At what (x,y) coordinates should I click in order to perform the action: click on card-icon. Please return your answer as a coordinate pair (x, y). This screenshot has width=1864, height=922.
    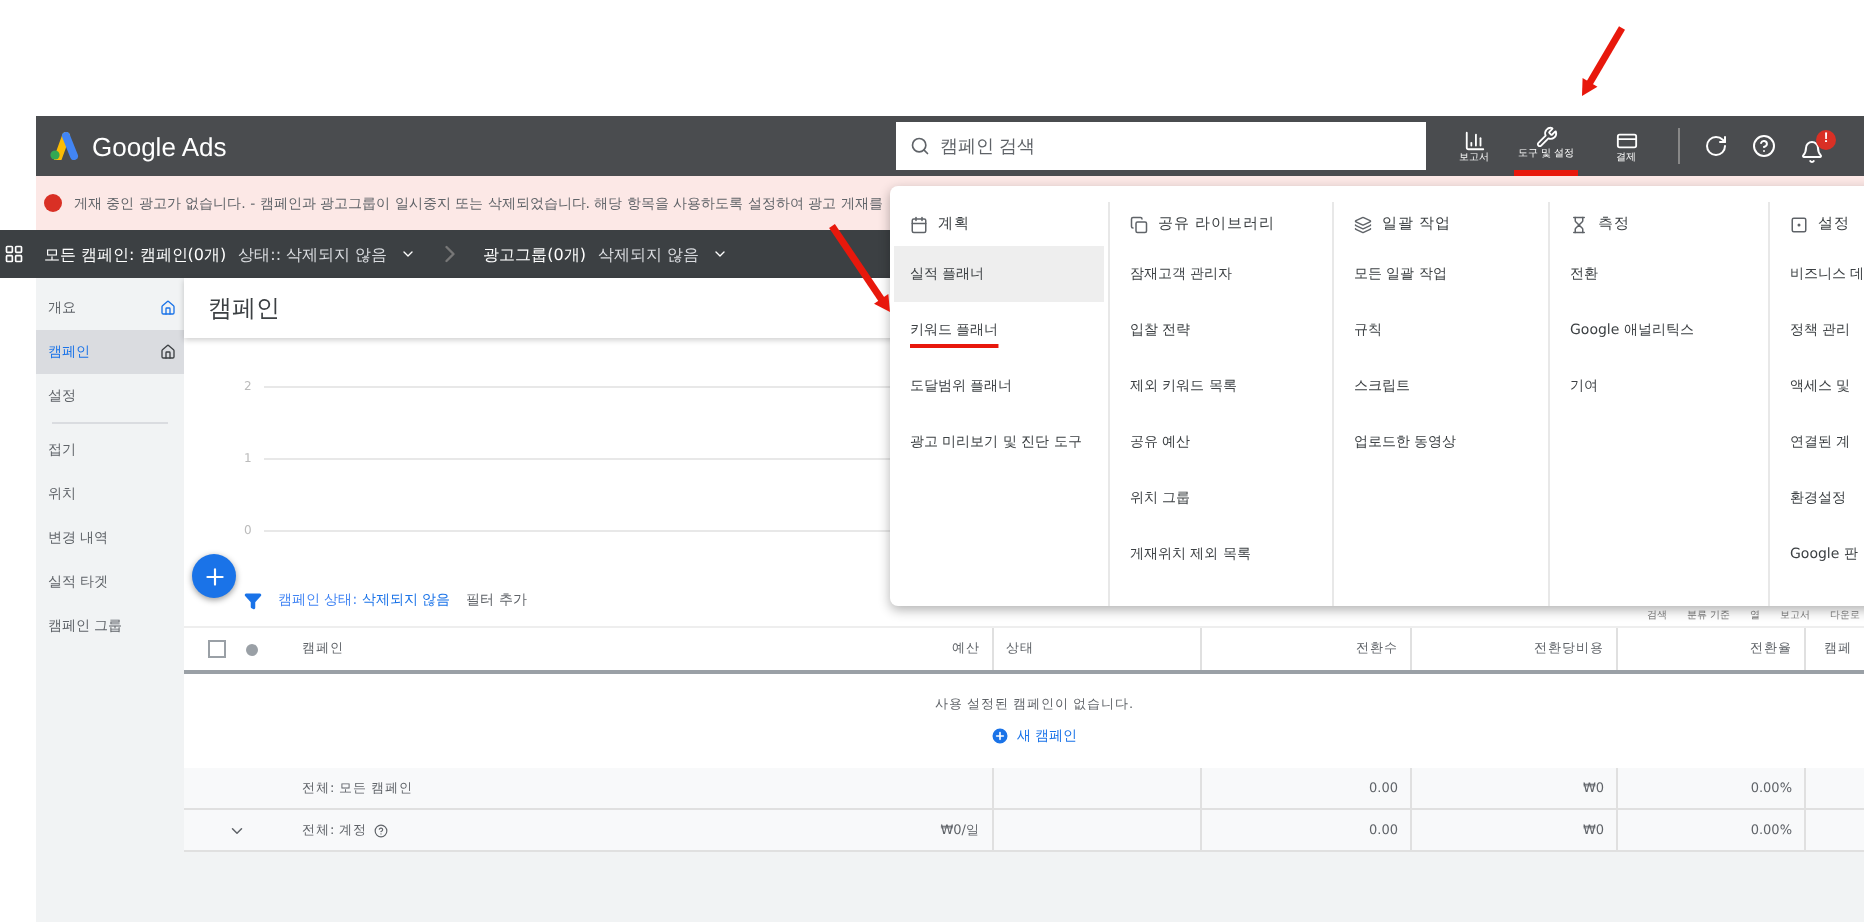
    Looking at the image, I should click on (1626, 140).